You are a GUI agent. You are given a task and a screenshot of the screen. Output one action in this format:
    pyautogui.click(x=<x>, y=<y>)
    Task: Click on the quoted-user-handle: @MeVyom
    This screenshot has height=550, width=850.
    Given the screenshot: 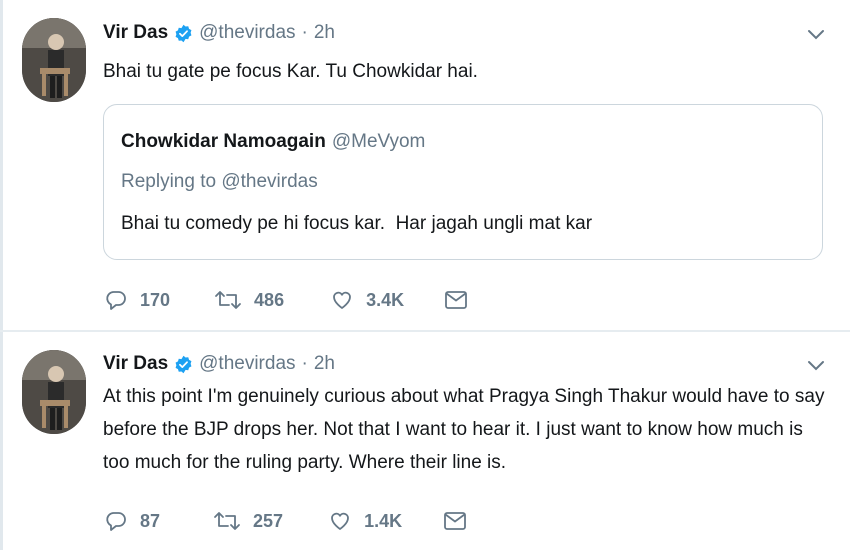 What is the action you would take?
    pyautogui.click(x=378, y=141)
    